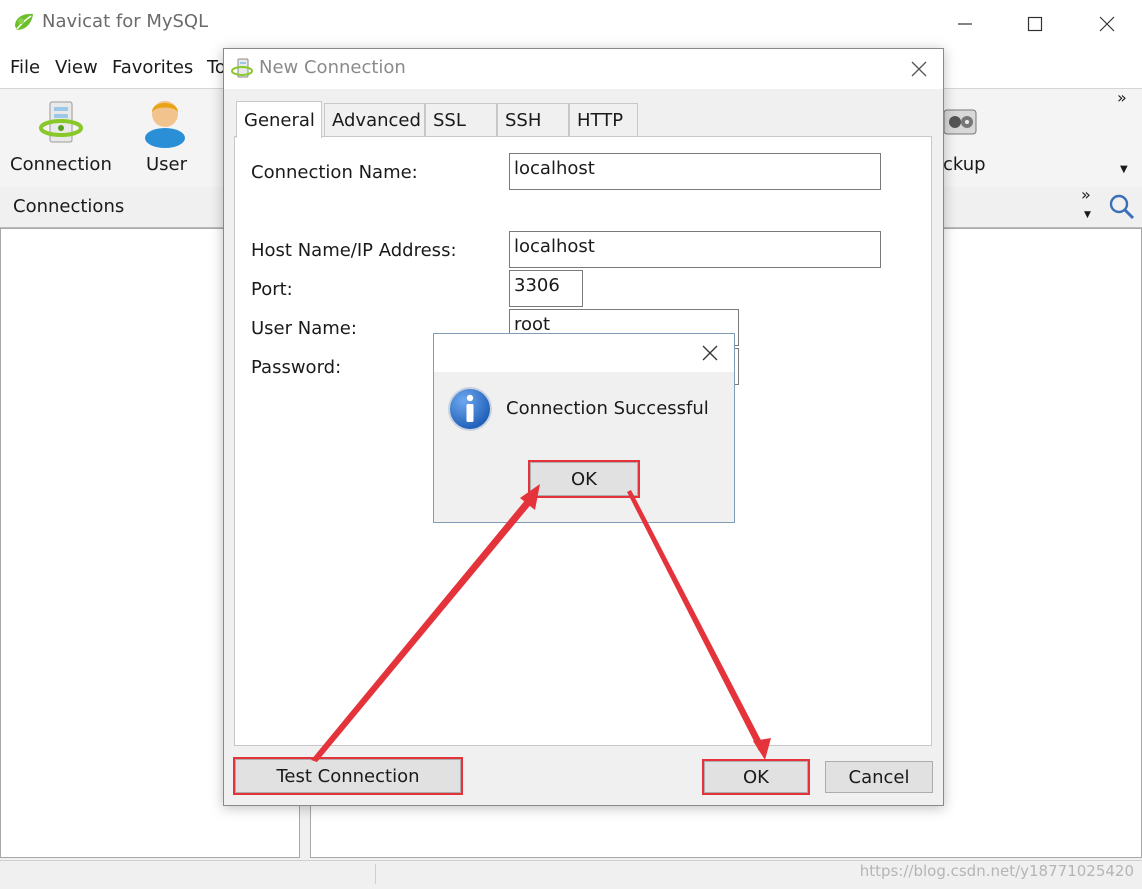 The height and width of the screenshot is (889, 1142). I want to click on connection-icon, so click(61, 122).